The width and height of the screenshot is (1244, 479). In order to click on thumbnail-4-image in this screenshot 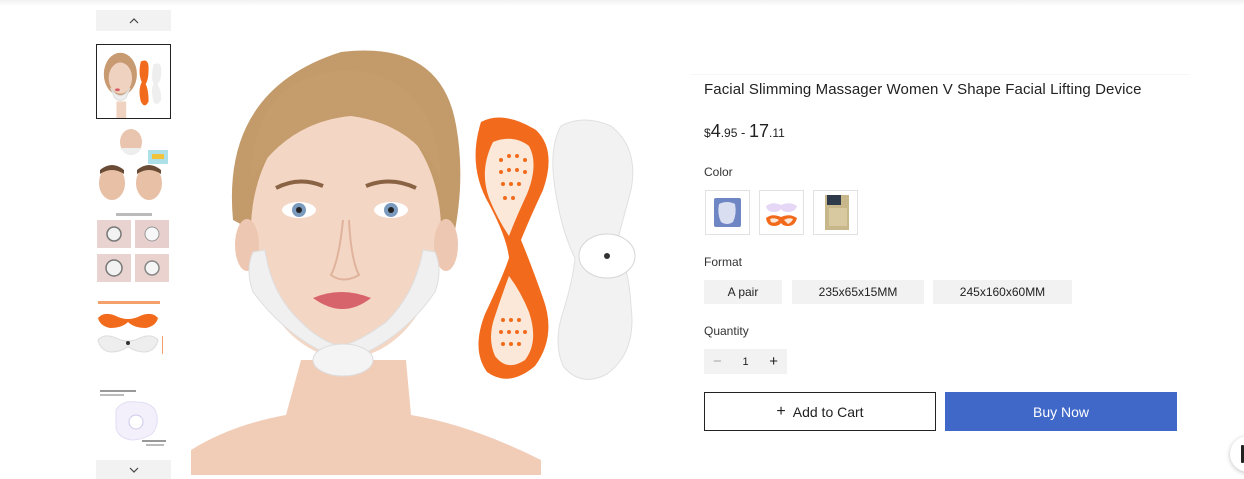, I will do `click(133, 333)`.